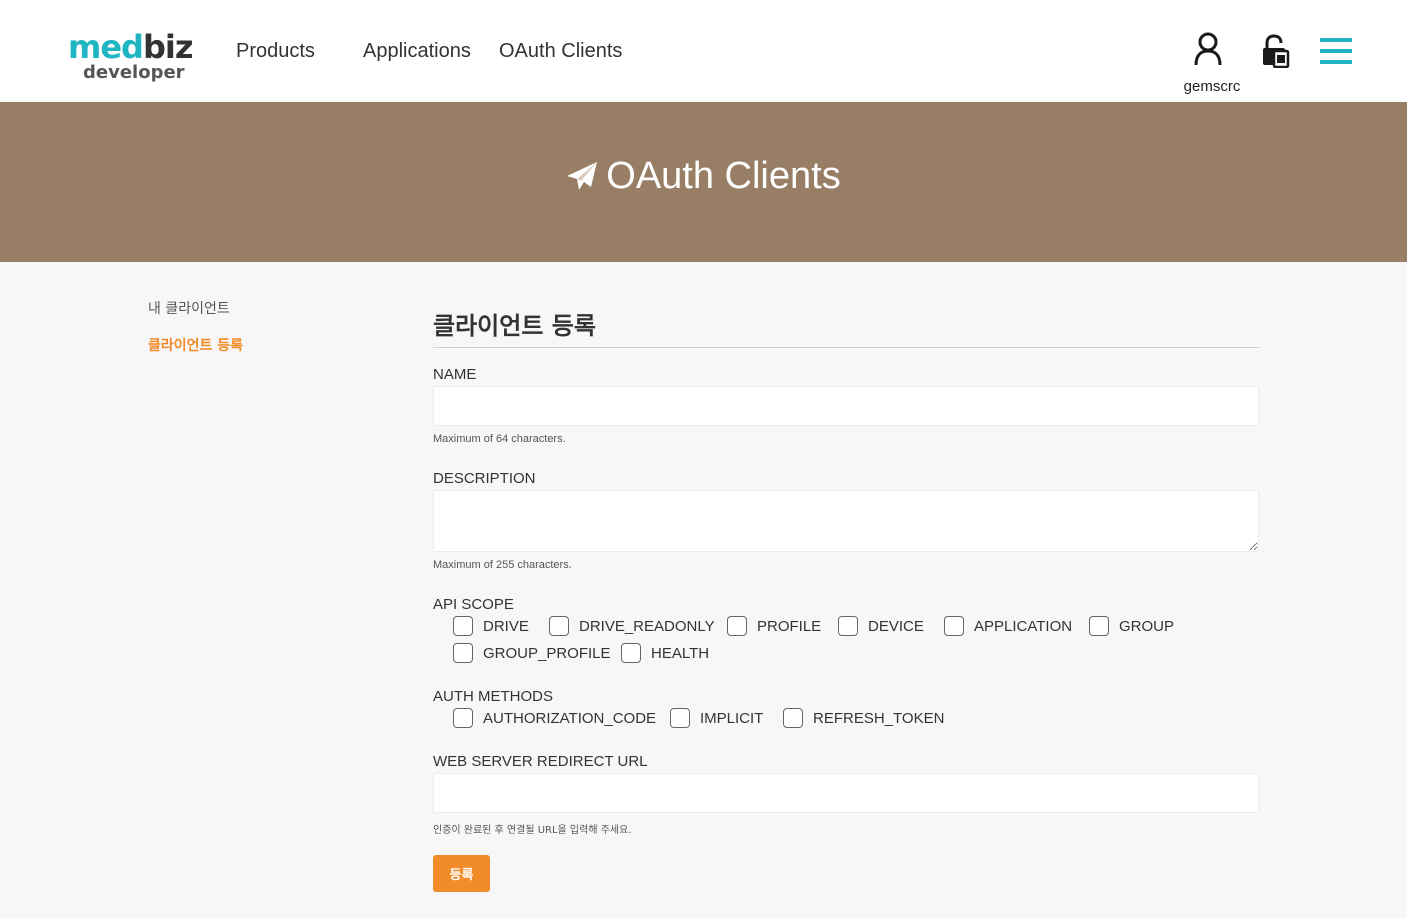  I want to click on username: gemscrc, so click(1212, 86).